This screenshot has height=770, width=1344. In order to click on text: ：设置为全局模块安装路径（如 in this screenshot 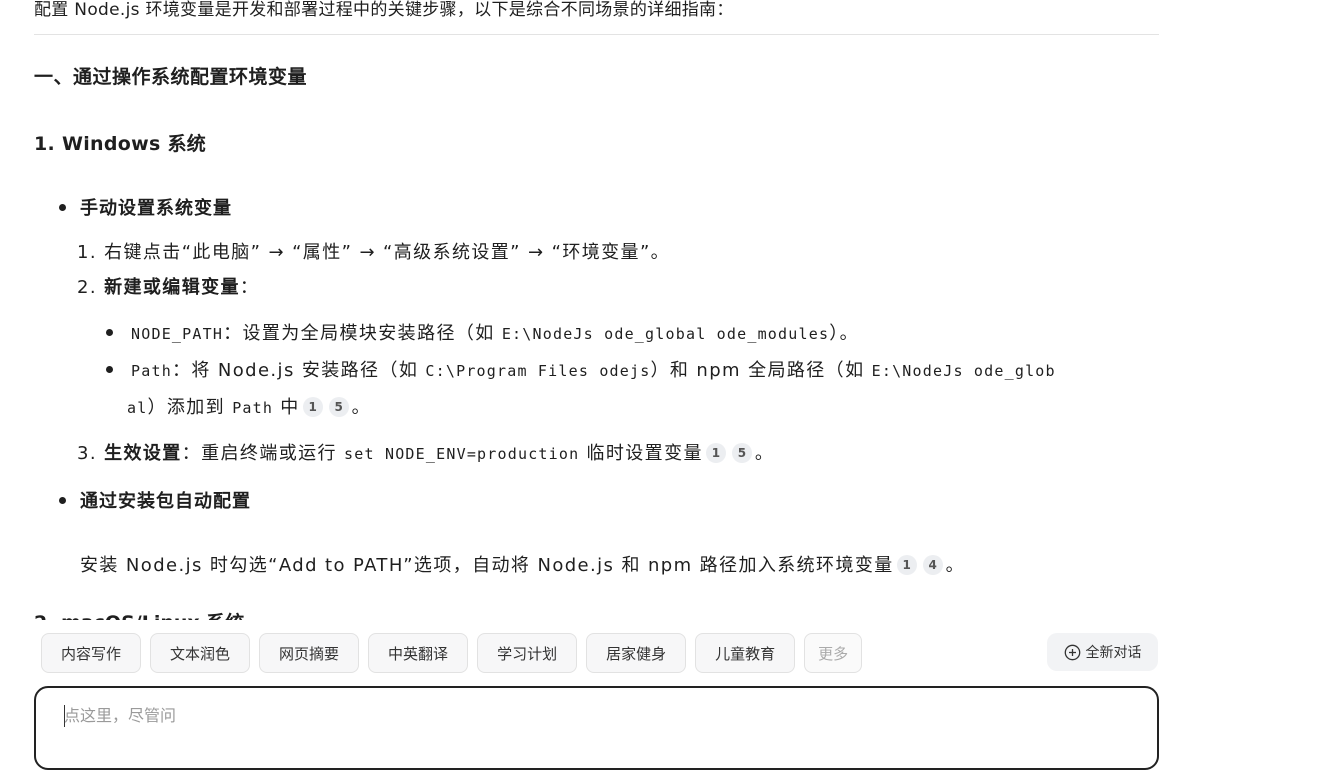, I will do `click(362, 333)`.